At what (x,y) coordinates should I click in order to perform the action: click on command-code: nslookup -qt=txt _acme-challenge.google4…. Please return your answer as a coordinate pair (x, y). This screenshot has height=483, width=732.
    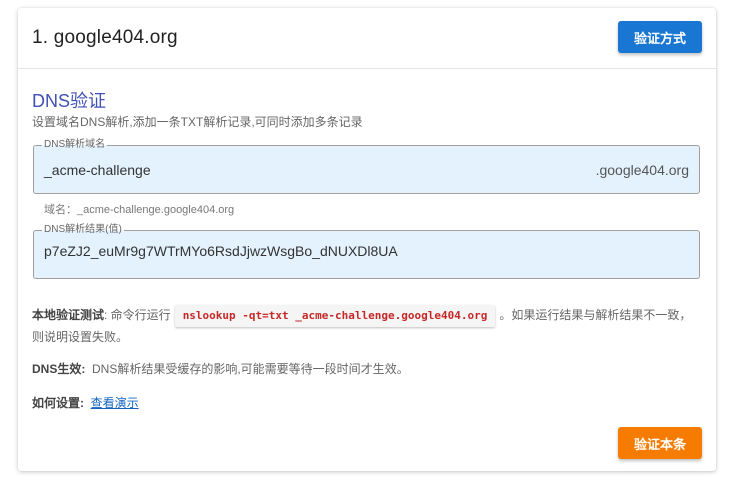
    Looking at the image, I should click on (335, 316).